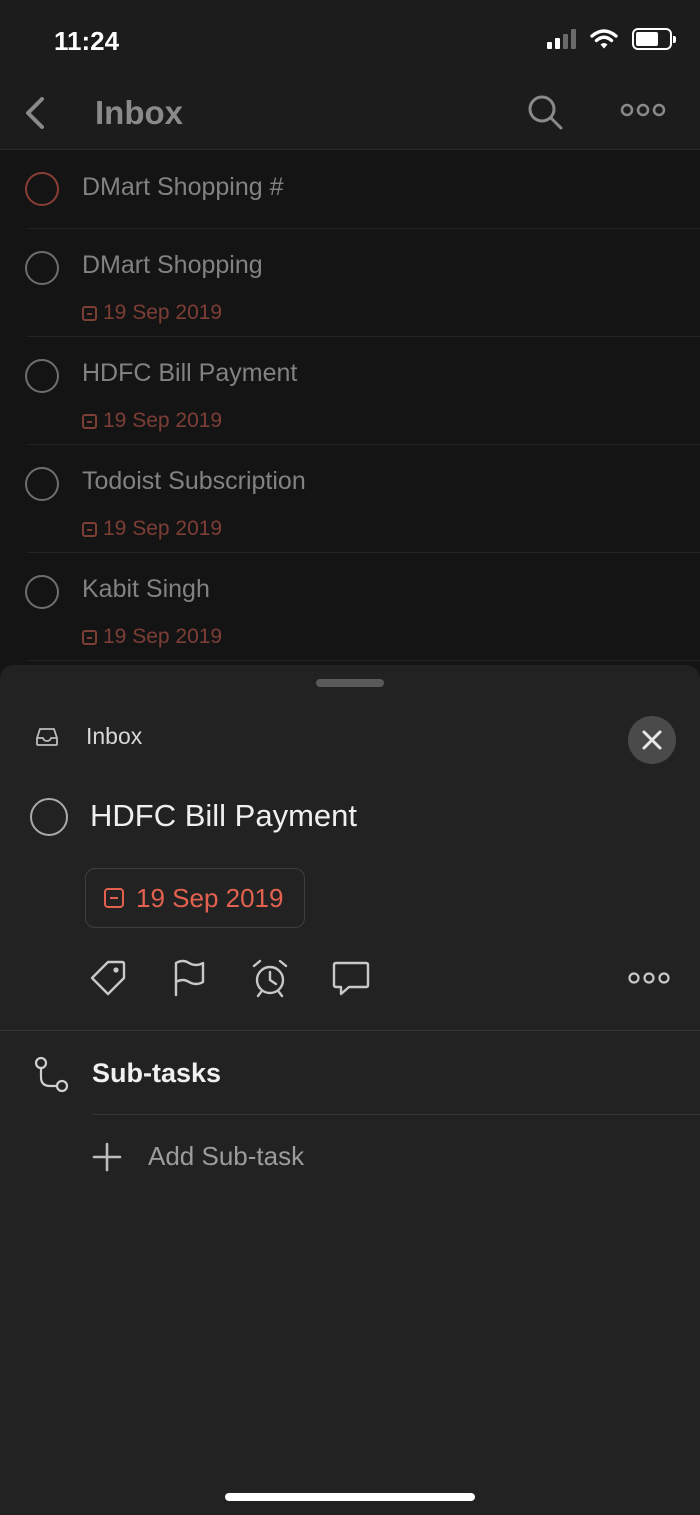 Image resolution: width=700 pixels, height=1515 pixels. What do you see at coordinates (51, 1074) in the screenshot?
I see `subtasks-icon` at bounding box center [51, 1074].